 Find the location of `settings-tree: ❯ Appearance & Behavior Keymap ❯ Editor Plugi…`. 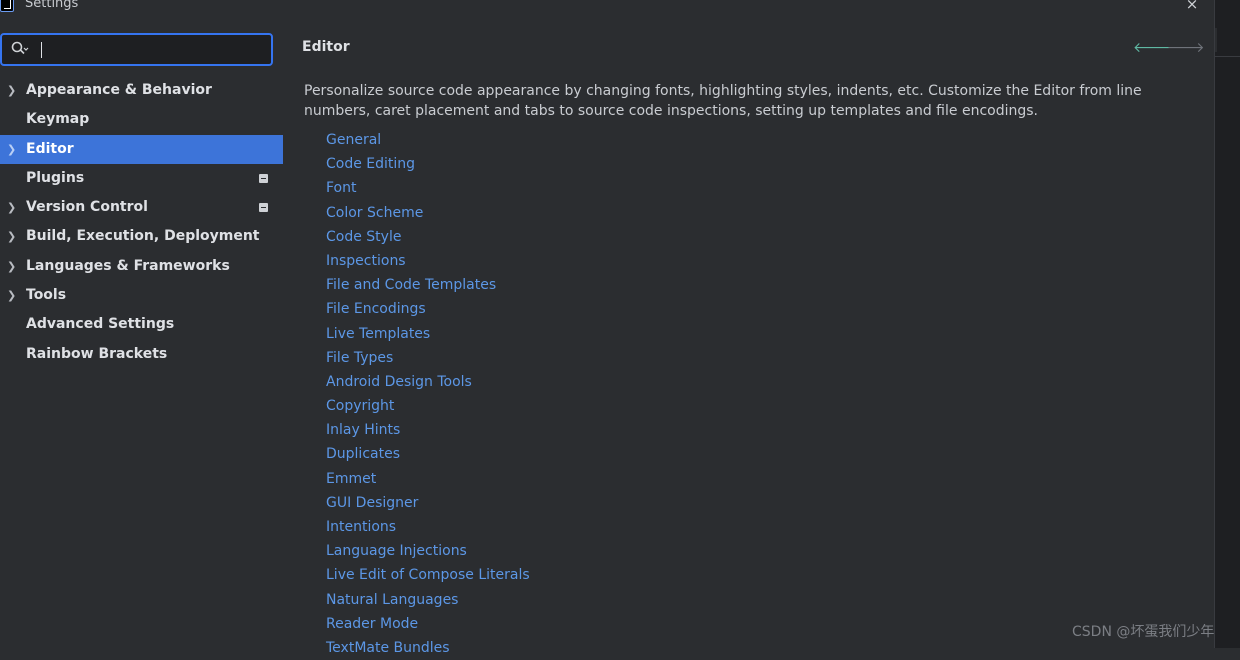

settings-tree: ❯ Appearance & Behavior Keymap ❯ Editor Plugi… is located at coordinates (141, 222).